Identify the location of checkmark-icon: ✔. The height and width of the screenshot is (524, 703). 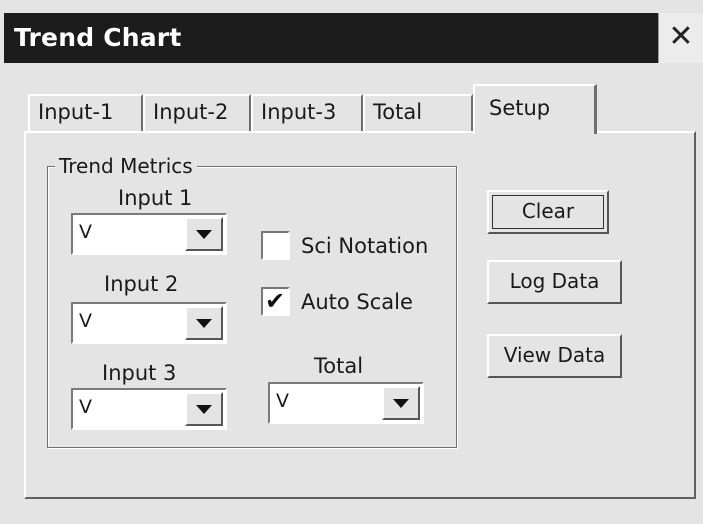
(275, 301).